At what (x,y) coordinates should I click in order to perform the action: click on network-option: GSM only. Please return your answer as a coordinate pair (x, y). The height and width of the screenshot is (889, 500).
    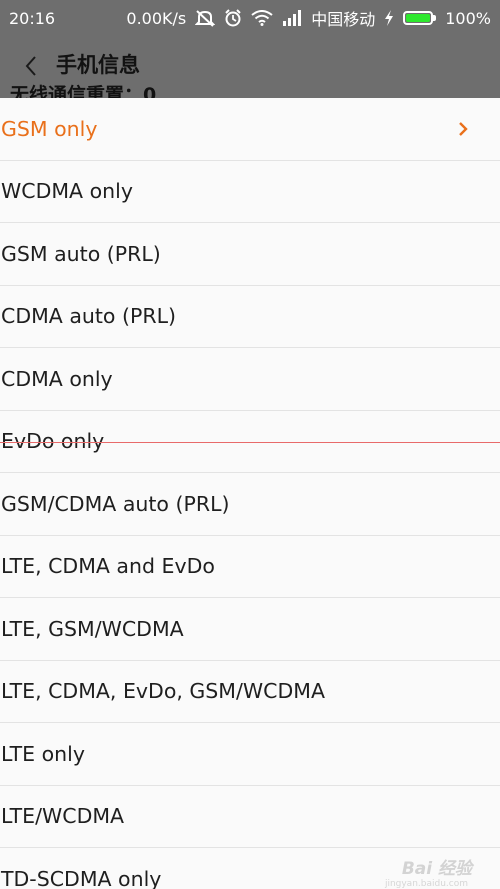
    Looking at the image, I should click on (250, 129).